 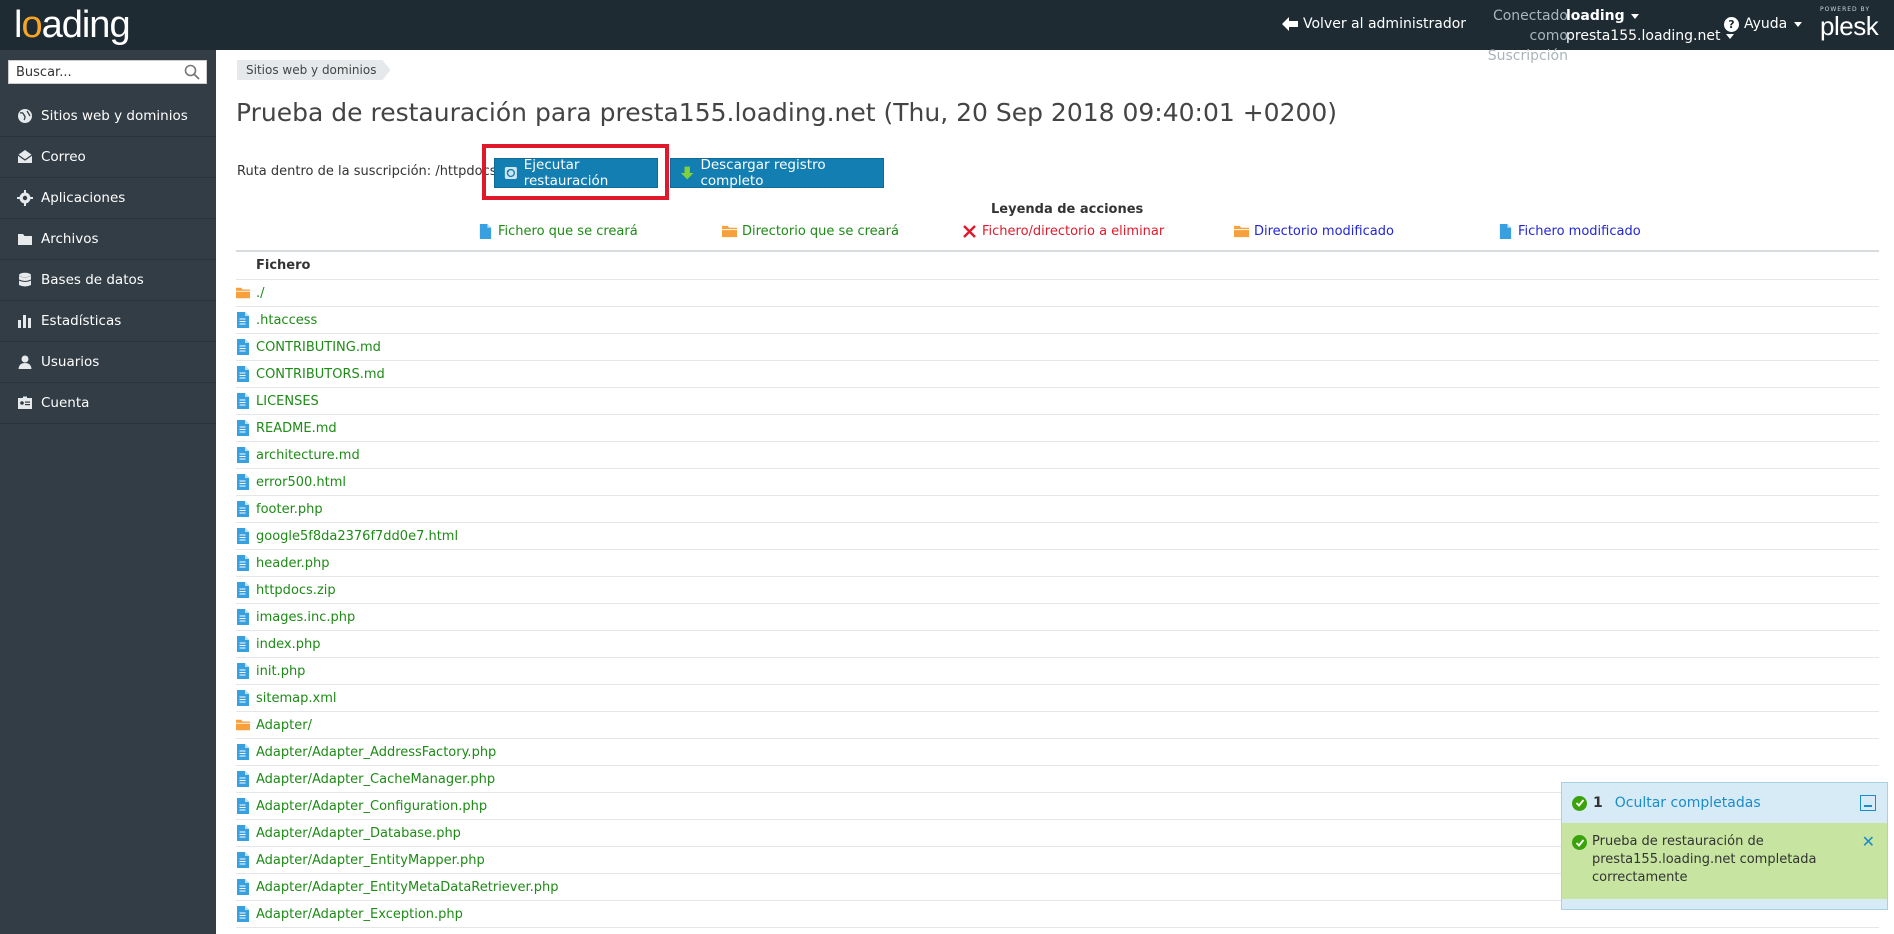 I want to click on table-row: images.inc.php, so click(x=1057, y=617).